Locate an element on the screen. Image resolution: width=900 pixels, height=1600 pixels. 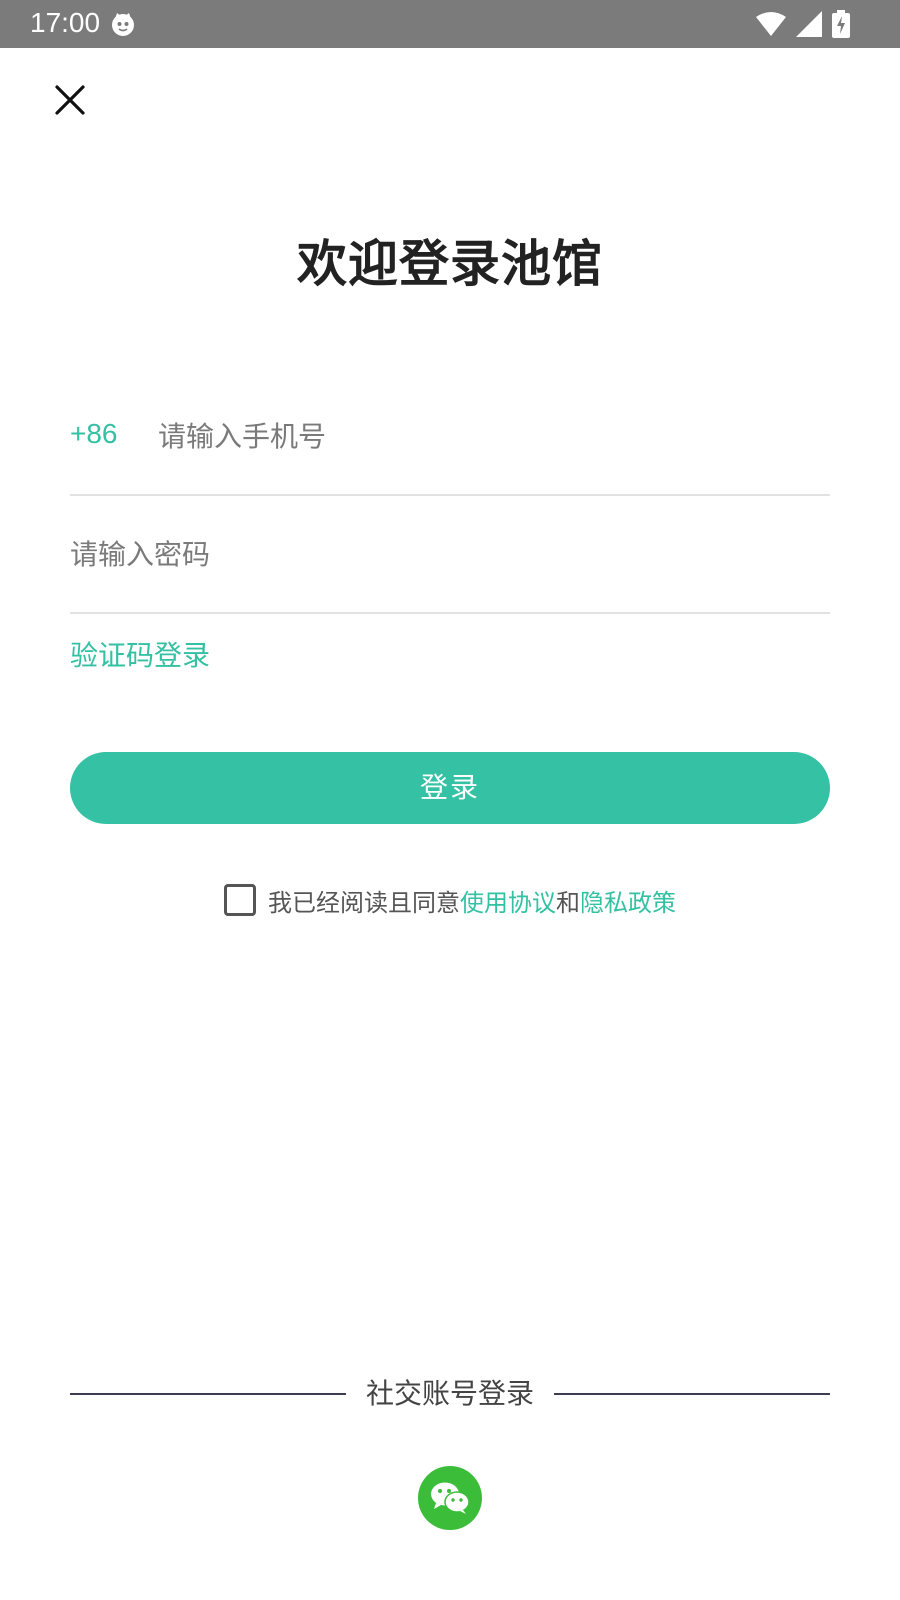
agreement-checkbox is located at coordinates (240, 900).